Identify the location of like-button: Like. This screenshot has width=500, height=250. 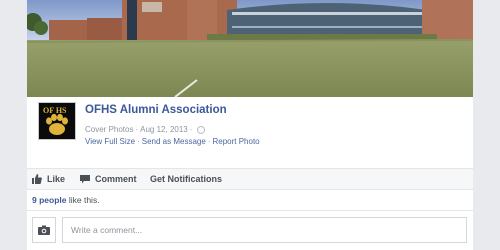
(48, 179).